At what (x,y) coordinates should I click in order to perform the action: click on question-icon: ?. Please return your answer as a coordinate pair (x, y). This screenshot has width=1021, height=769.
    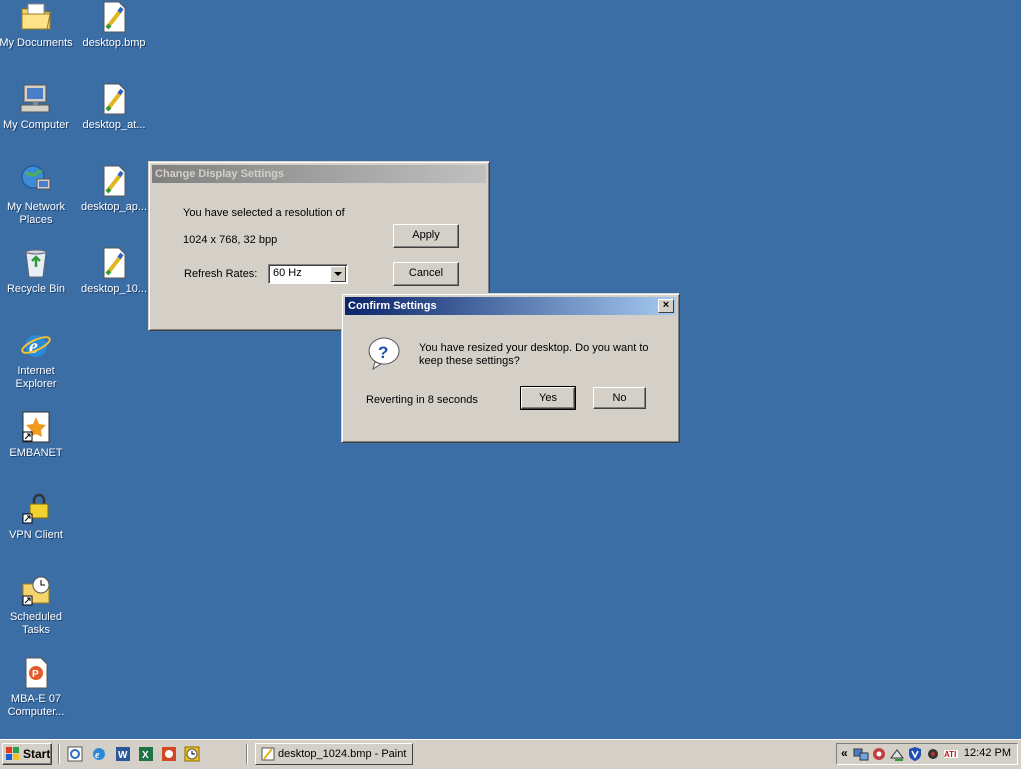
    Looking at the image, I should click on (384, 353).